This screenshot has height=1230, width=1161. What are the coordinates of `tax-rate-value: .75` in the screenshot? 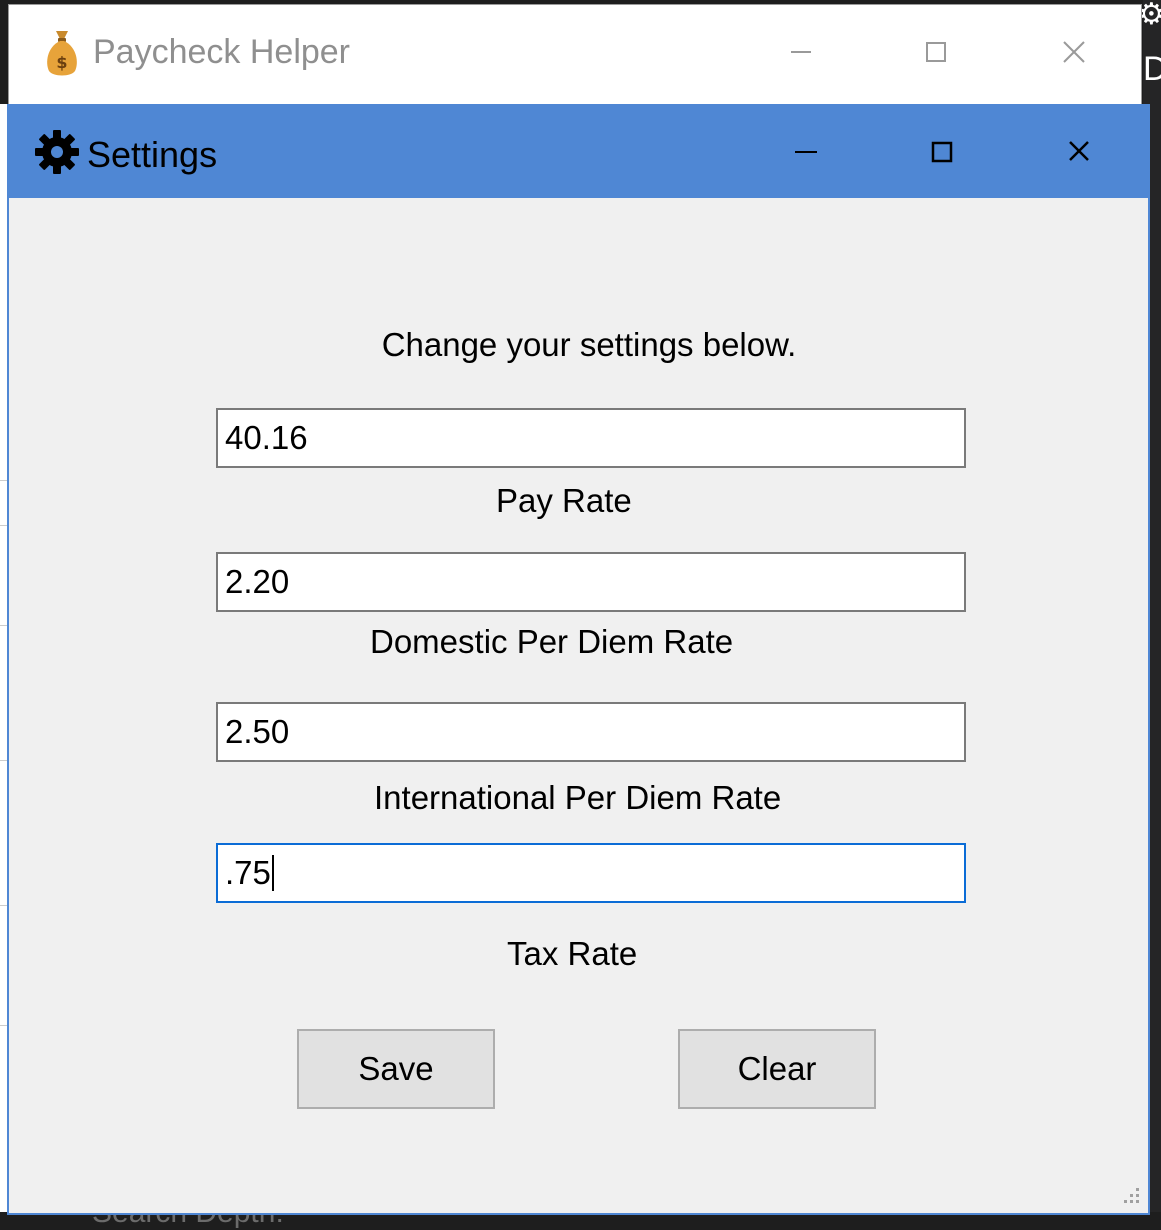 It's located at (248, 872).